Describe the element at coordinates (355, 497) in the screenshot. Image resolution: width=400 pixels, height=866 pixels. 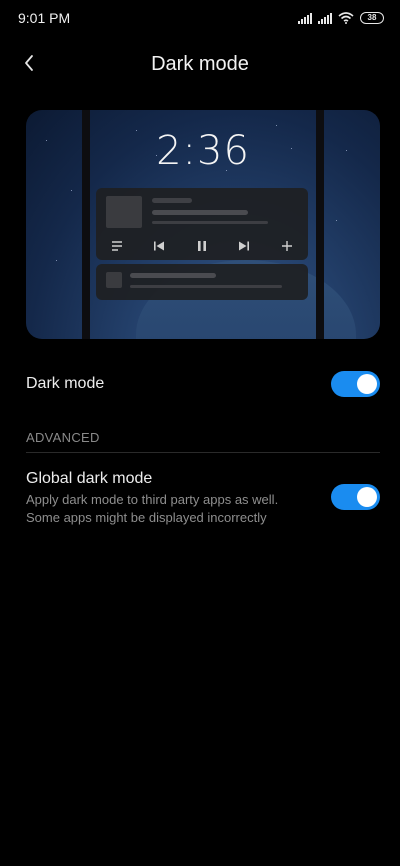
I see `global-dark-mode-toggle` at that location.